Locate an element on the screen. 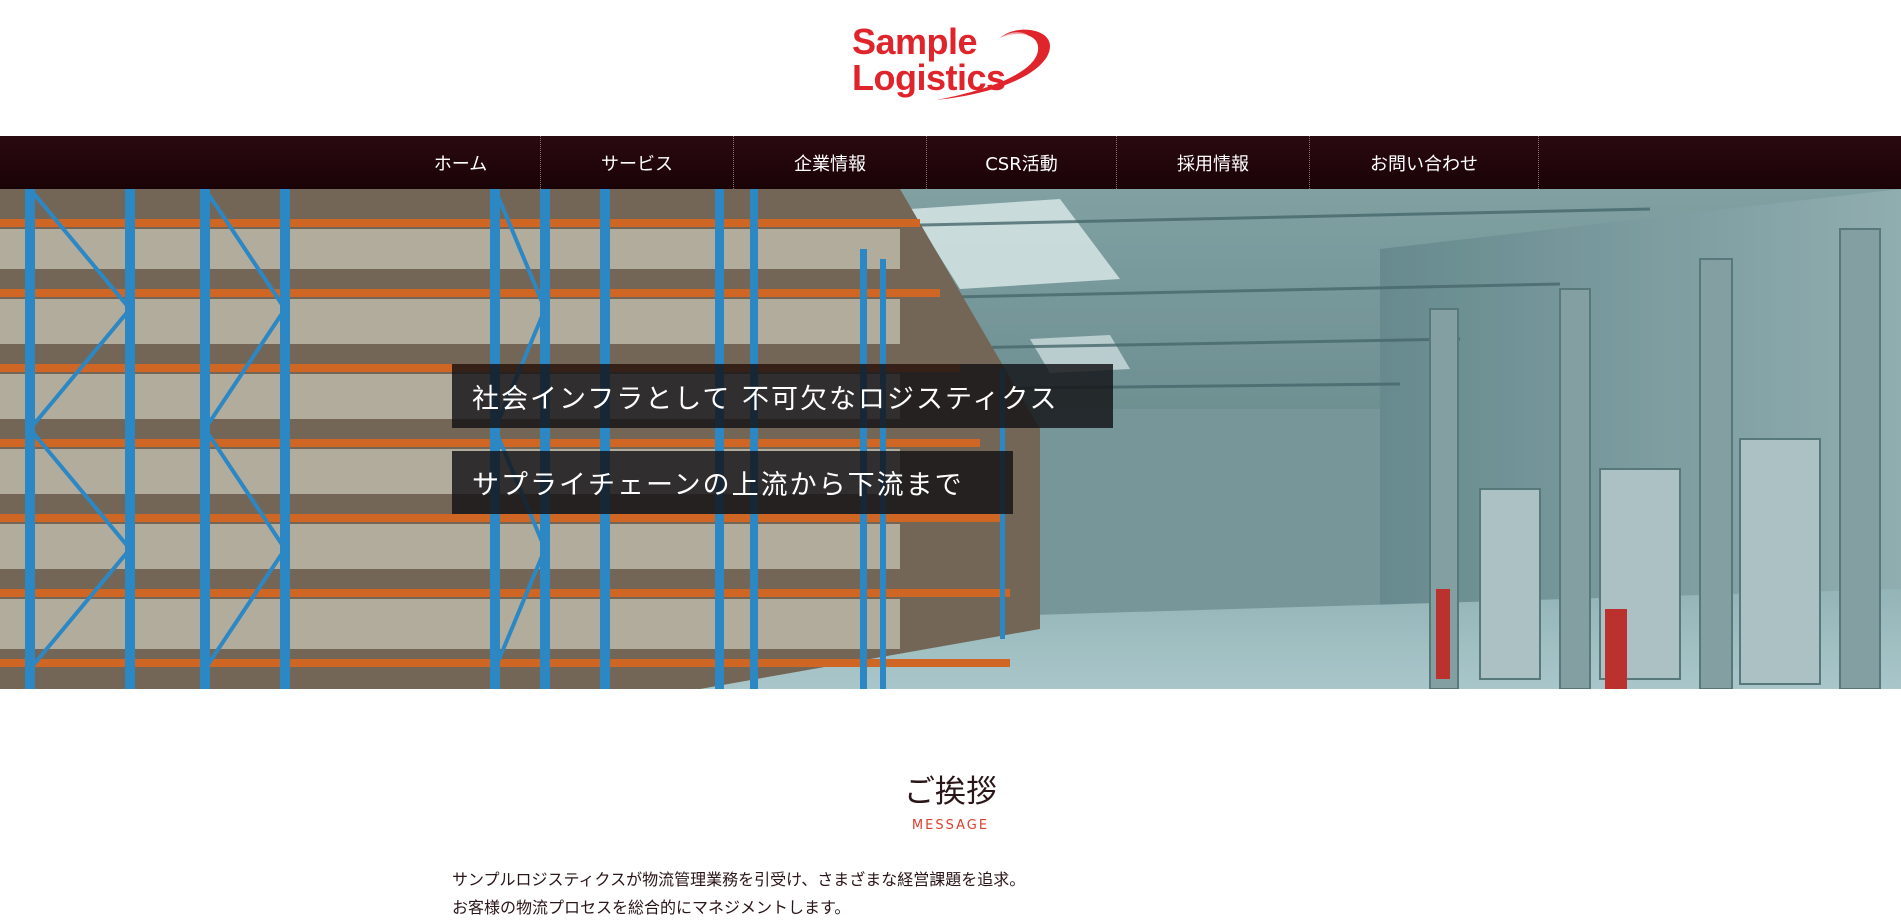 This screenshot has height=922, width=1901. nav-item-contact: お問い合わせ is located at coordinates (1424, 162).